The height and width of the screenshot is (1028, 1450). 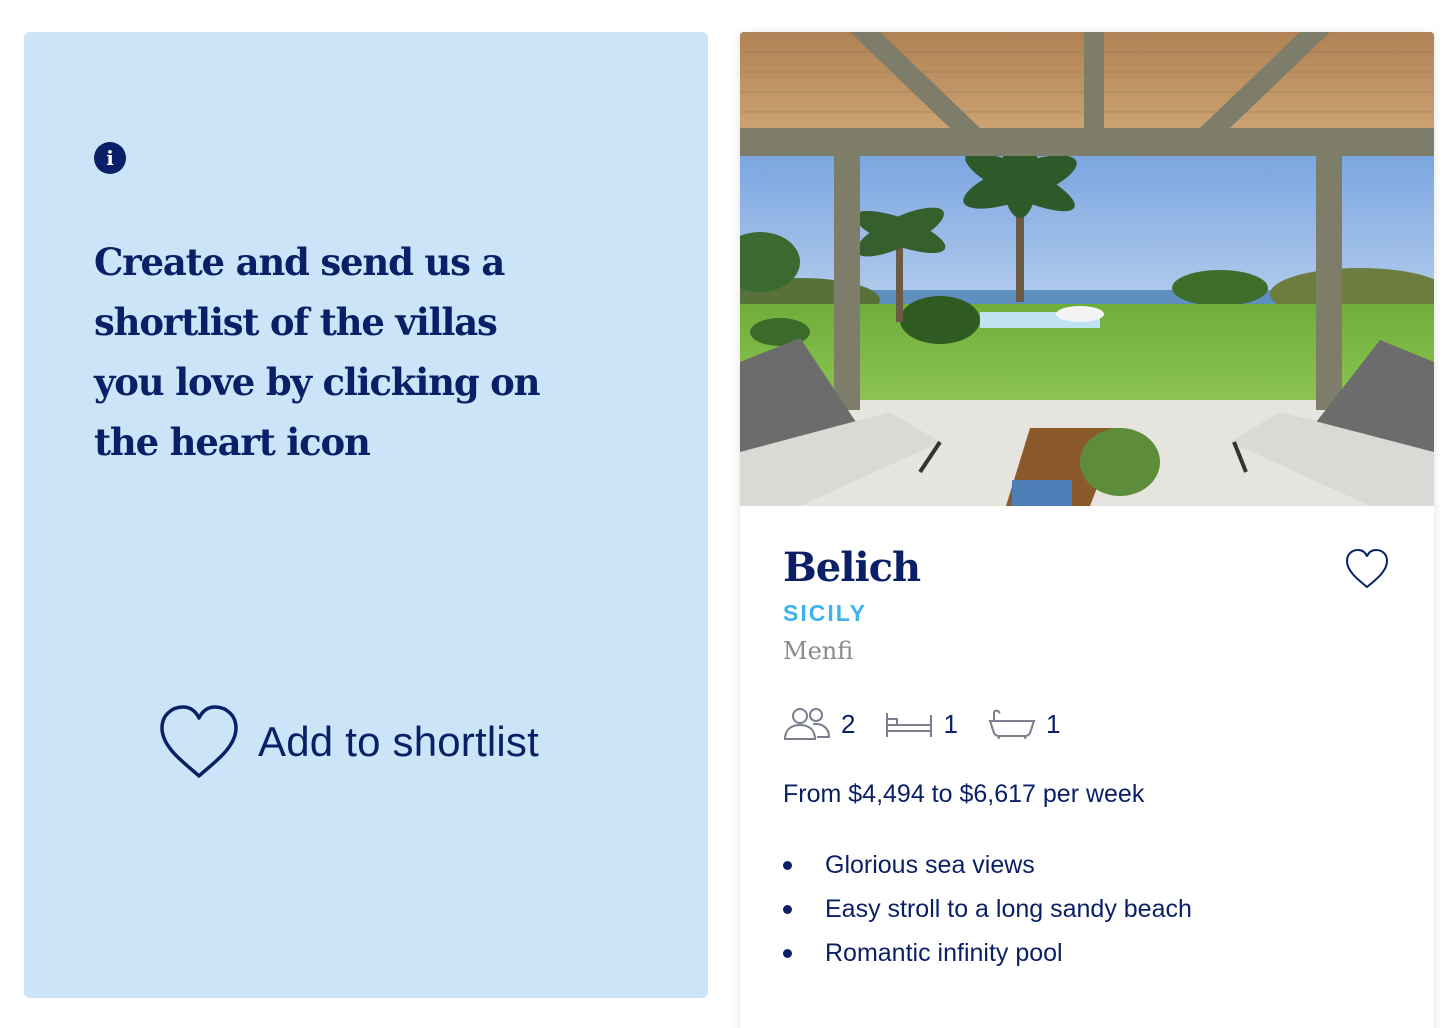 What do you see at coordinates (909, 725) in the screenshot?
I see `bed-icon` at bounding box center [909, 725].